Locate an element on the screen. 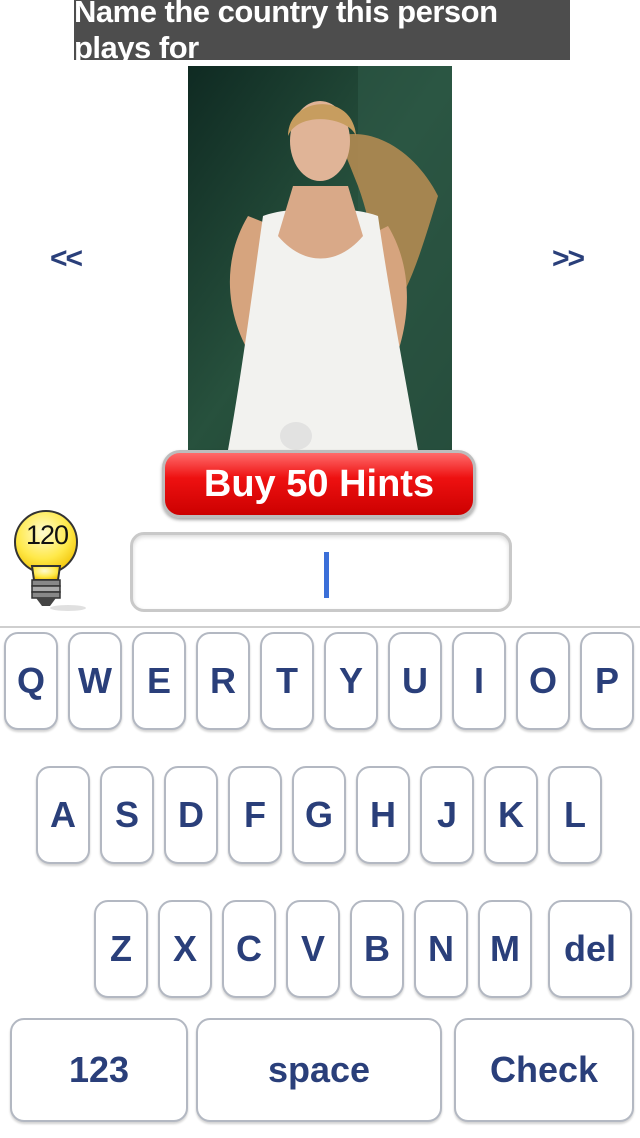 Image resolution: width=640 pixels, height=1138 pixels. key-k: K is located at coordinates (511, 815).